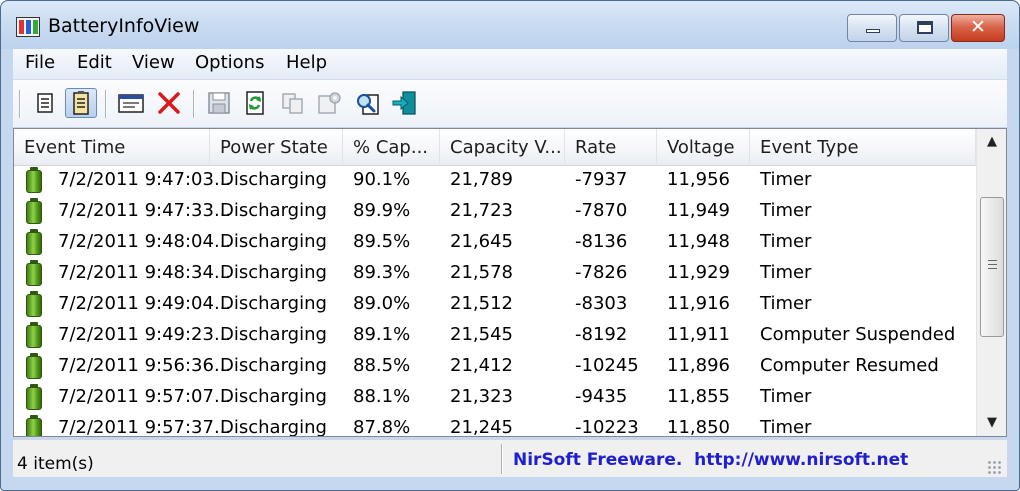 The height and width of the screenshot is (491, 1020). What do you see at coordinates (382, 303) in the screenshot?
I see `cell-capacity-percent: 89.0%` at bounding box center [382, 303].